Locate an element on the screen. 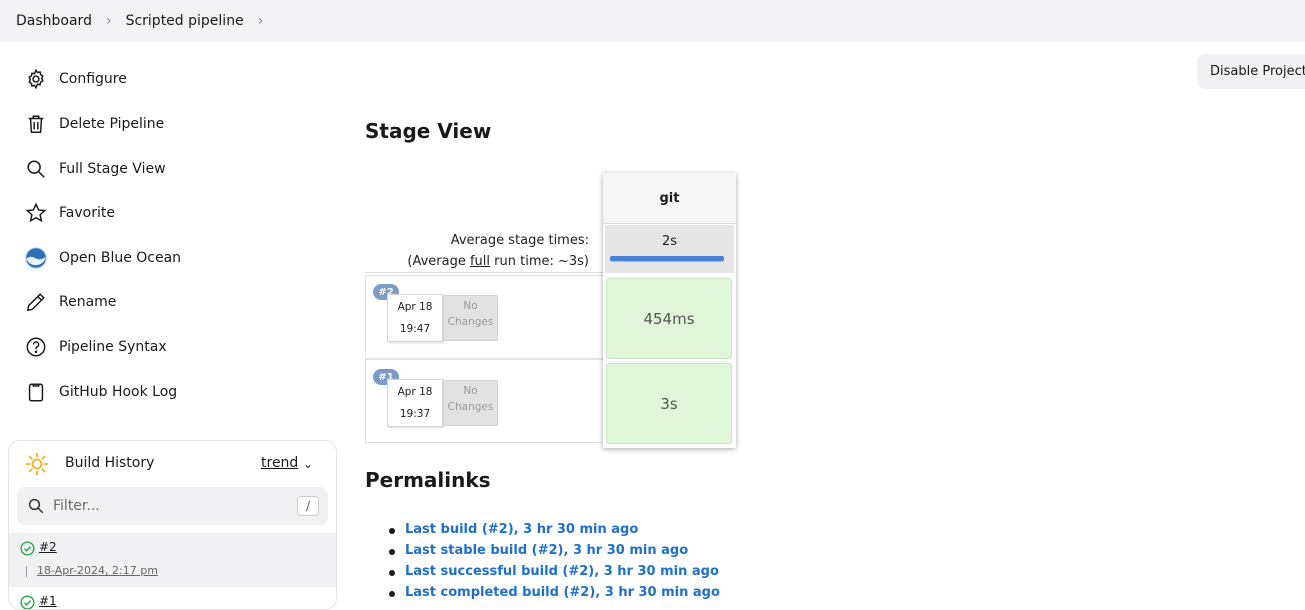 The image size is (1305, 610). stage-view-title: Stage View is located at coordinates (428, 131).